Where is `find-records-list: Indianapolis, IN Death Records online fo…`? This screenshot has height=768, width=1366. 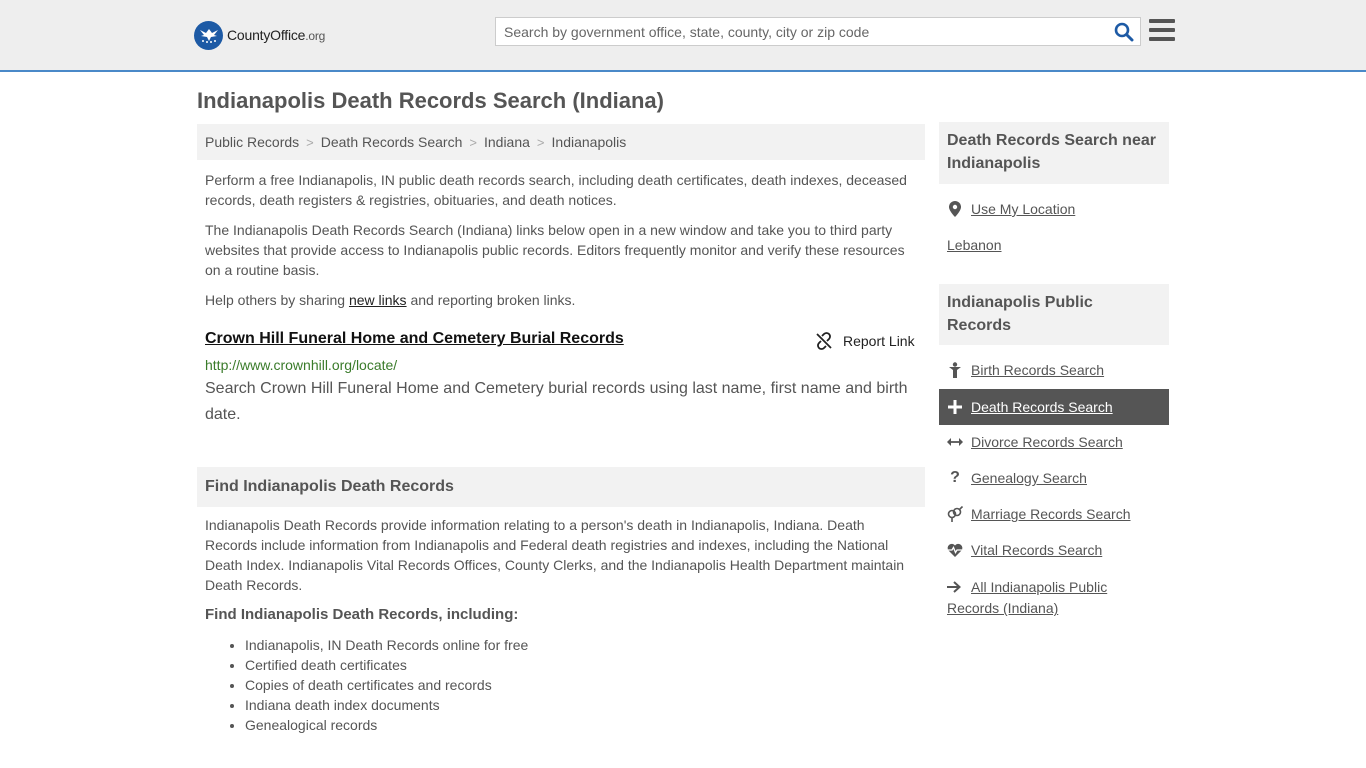
find-records-list: Indianapolis, IN Death Records online fo… is located at coordinates (386, 685).